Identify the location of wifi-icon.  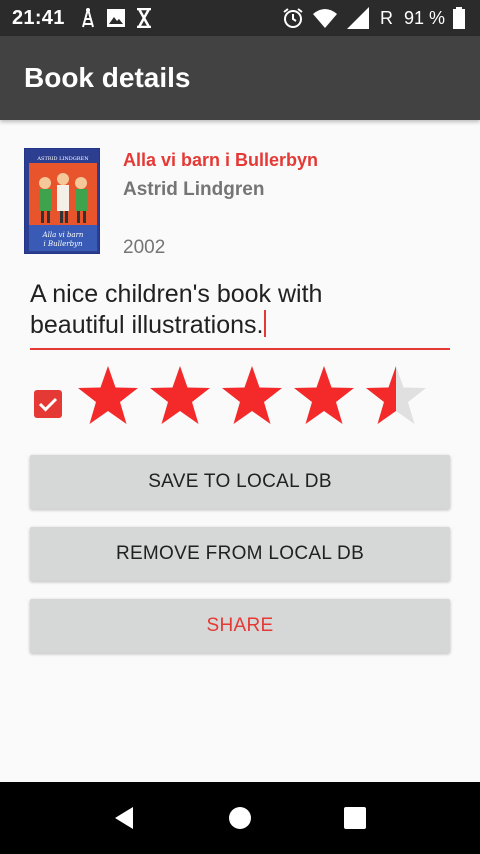
(325, 18).